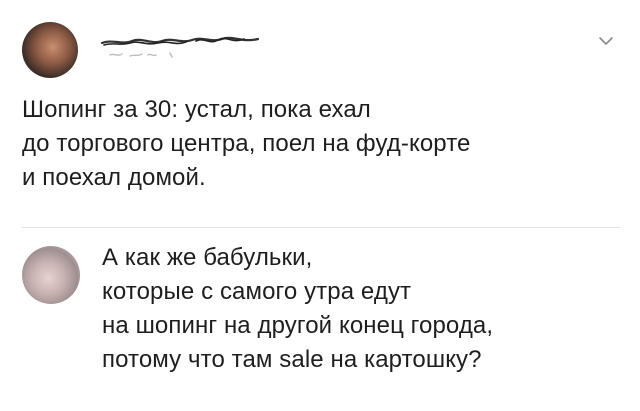 This screenshot has height=411, width=640. What do you see at coordinates (606, 41) in the screenshot?
I see `chevron-down-icon` at bounding box center [606, 41].